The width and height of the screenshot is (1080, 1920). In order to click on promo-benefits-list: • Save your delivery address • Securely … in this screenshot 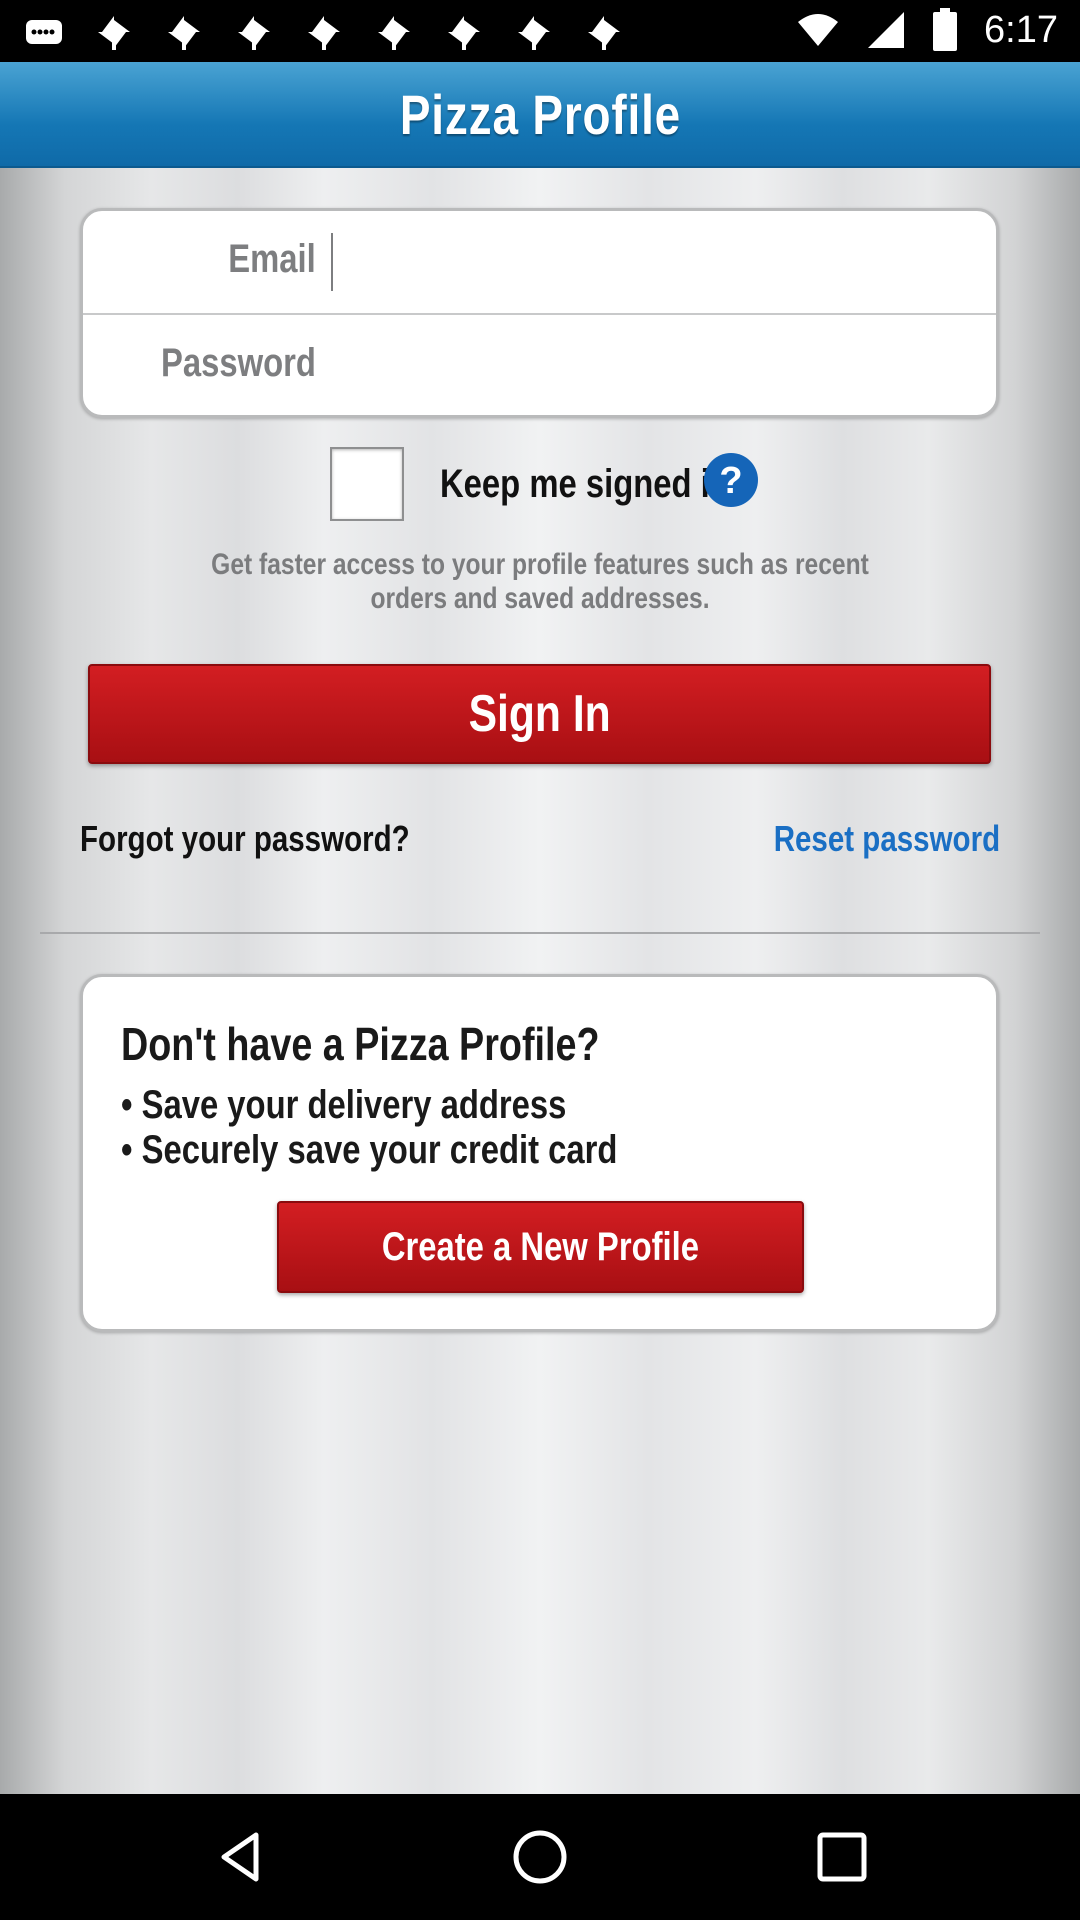, I will do `click(423, 1128)`.